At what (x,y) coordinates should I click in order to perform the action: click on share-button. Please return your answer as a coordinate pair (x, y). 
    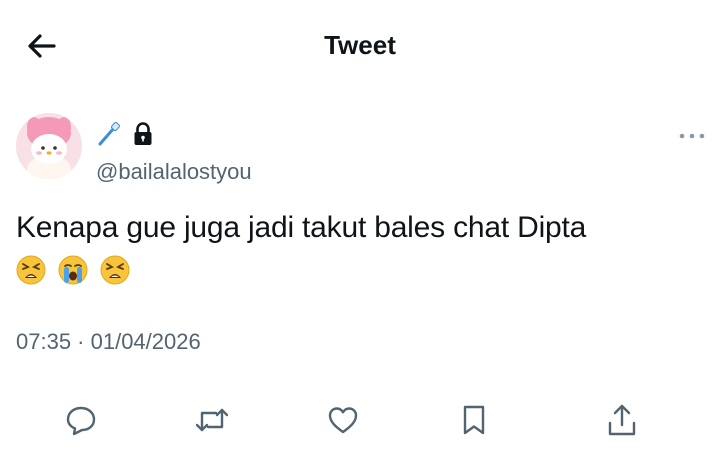
    Looking at the image, I should click on (622, 420).